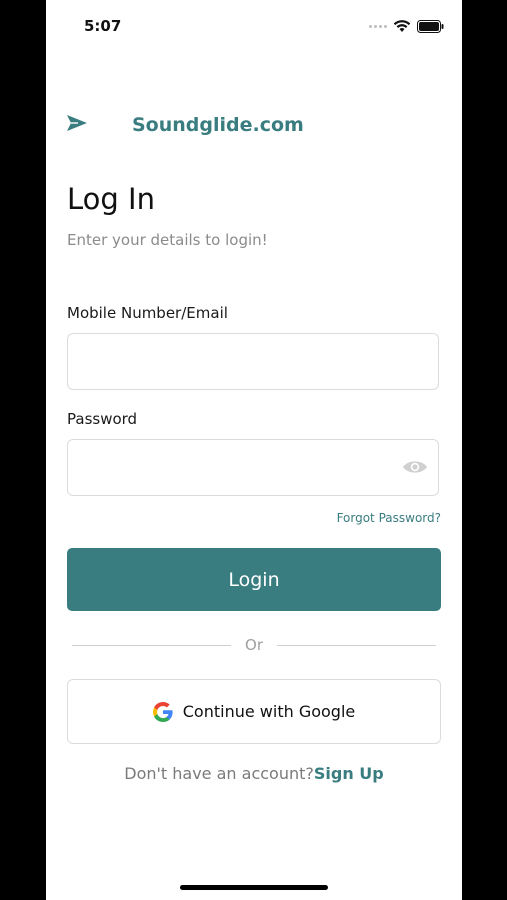 This screenshot has height=900, width=507. I want to click on password-input, so click(253, 467).